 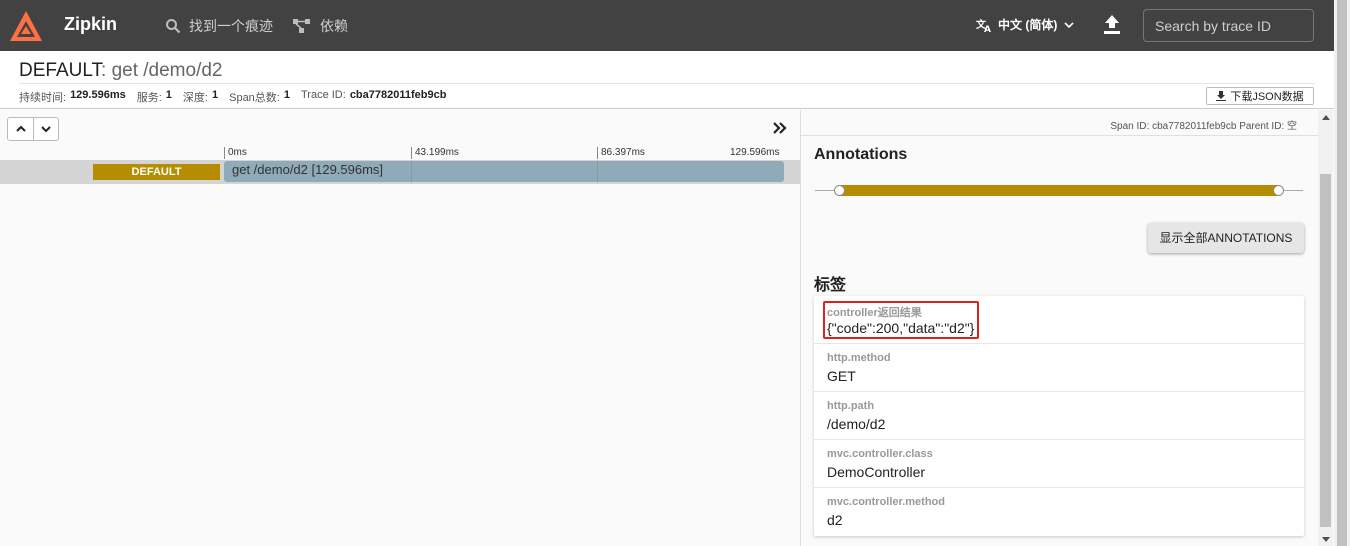 I want to click on depth-value: 1, so click(x=215, y=95).